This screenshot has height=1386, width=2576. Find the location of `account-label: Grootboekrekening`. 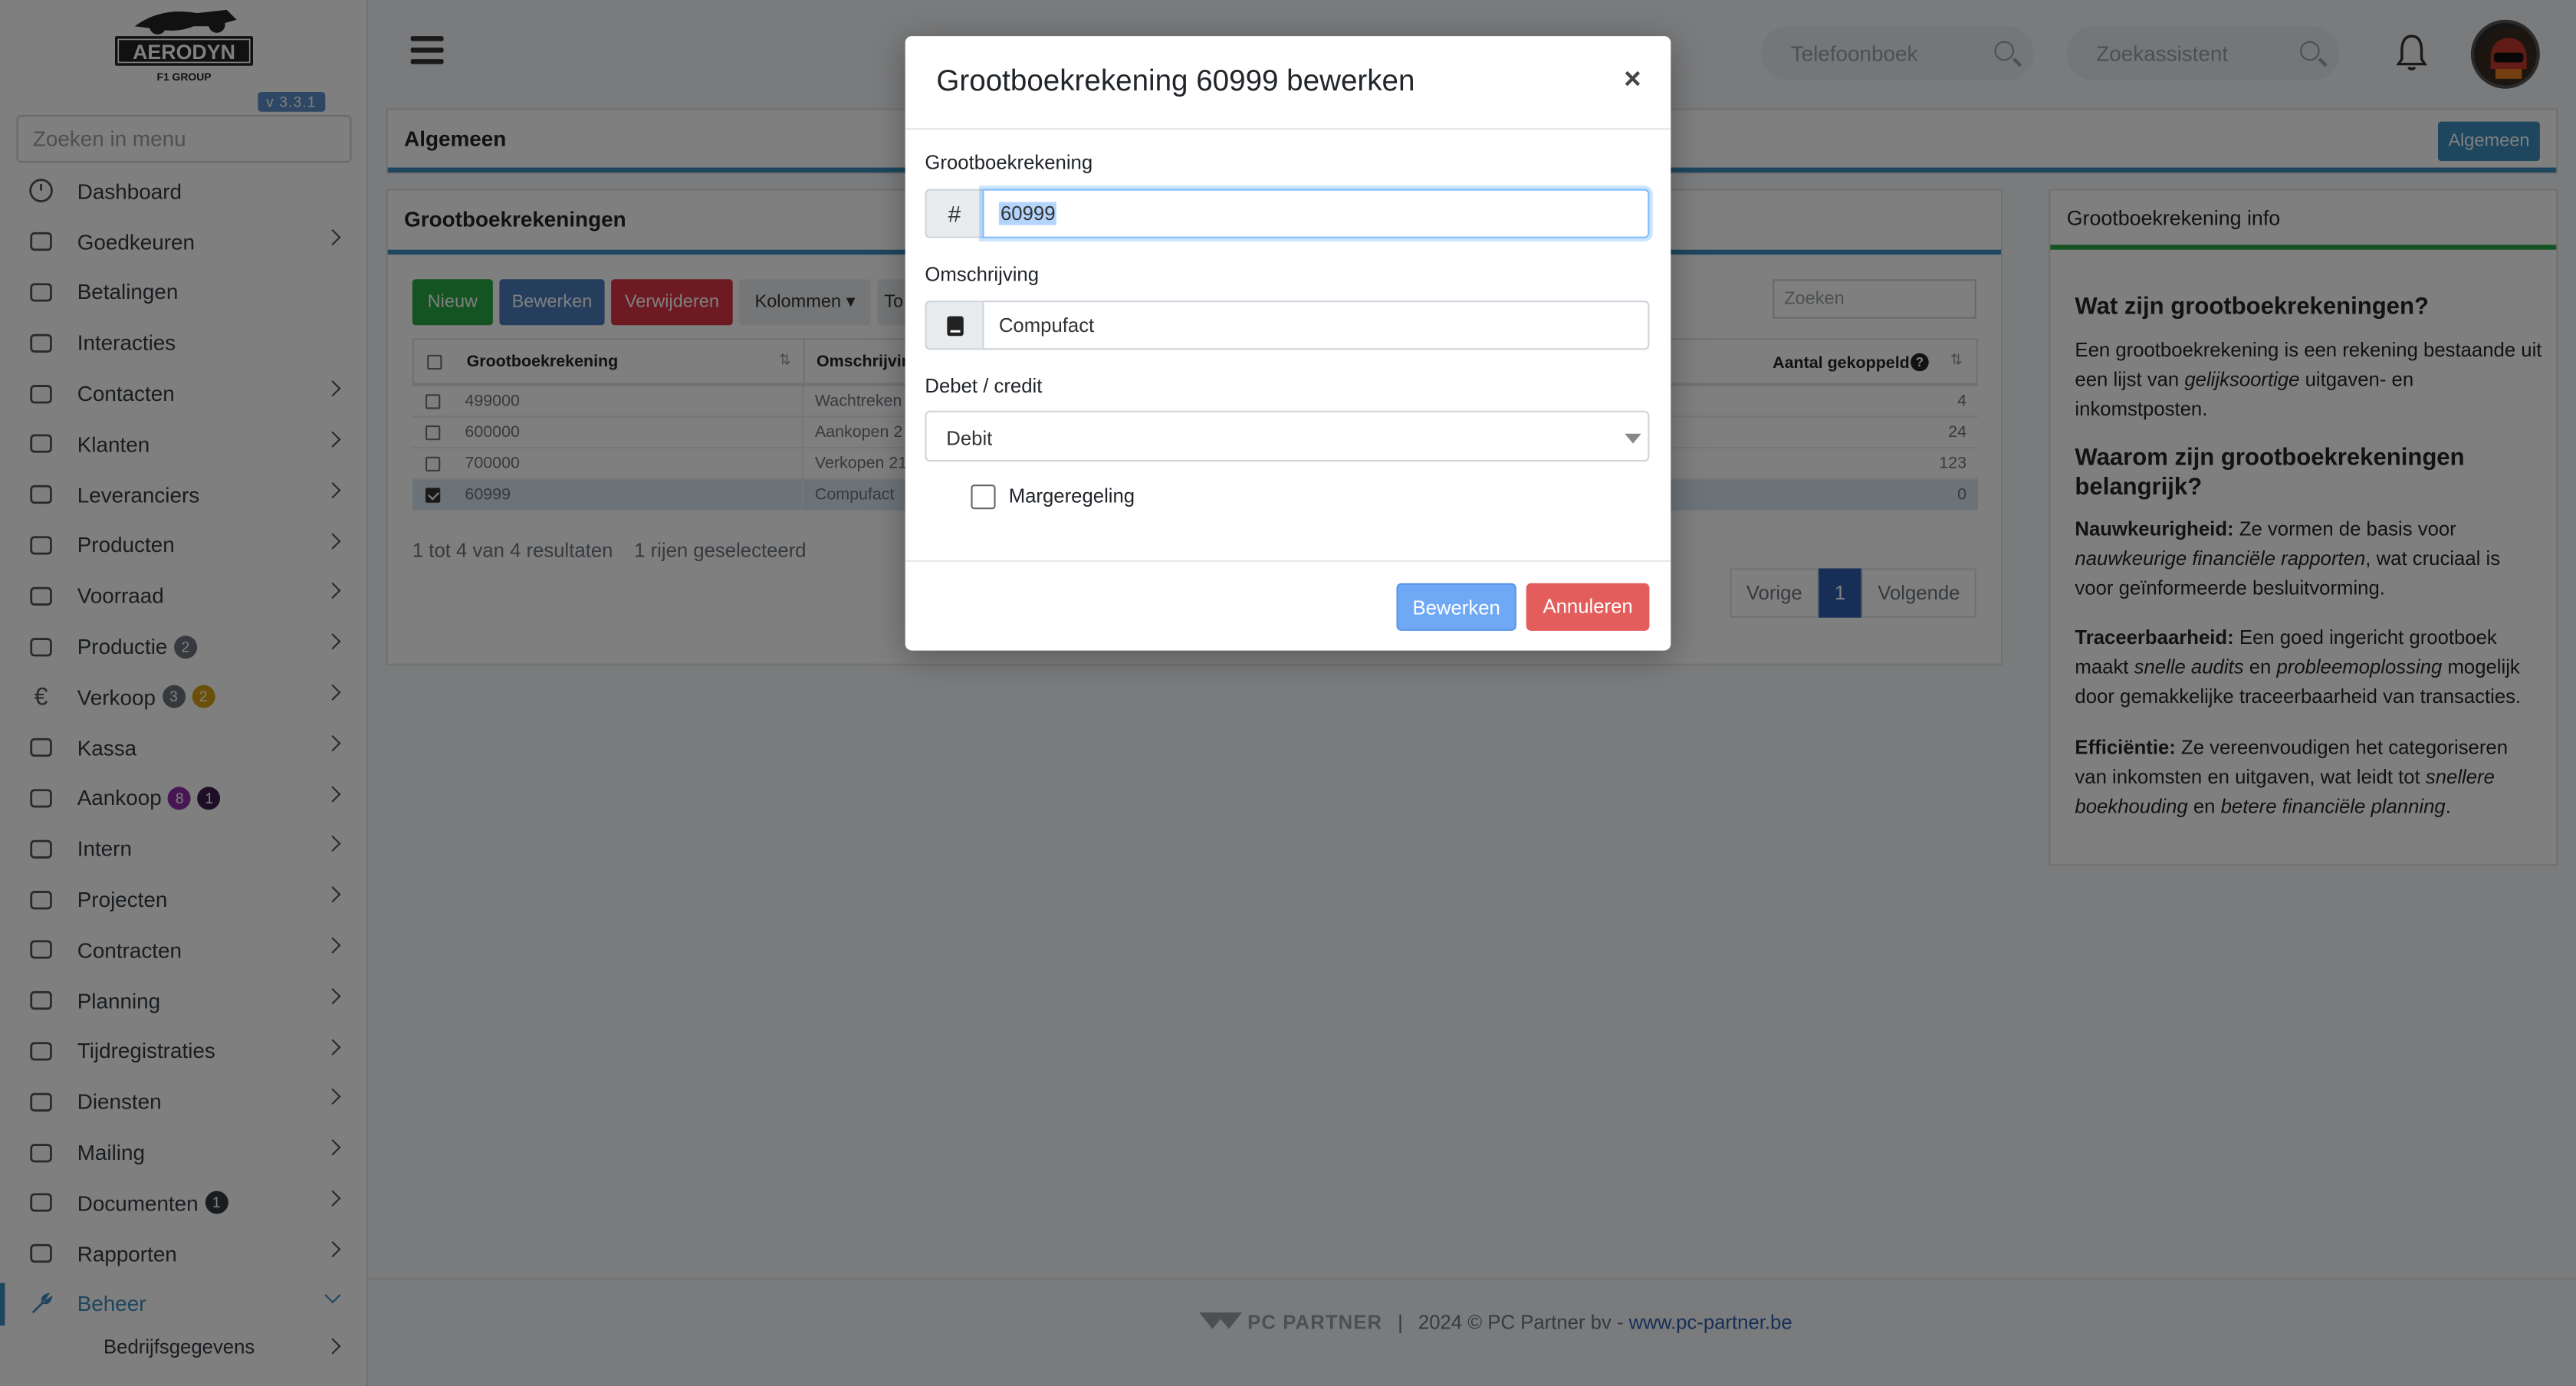

account-label: Grootboekrekening is located at coordinates (1009, 163).